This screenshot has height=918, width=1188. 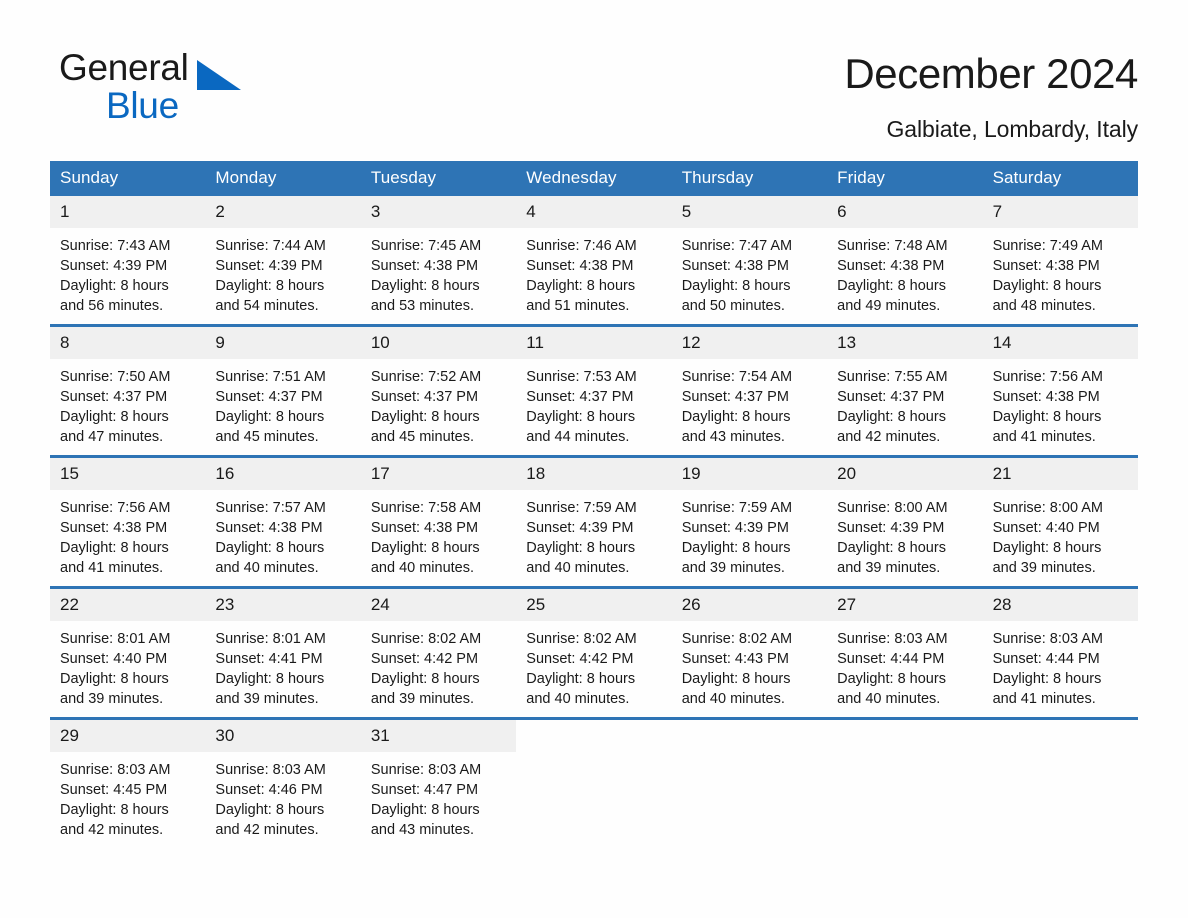 What do you see at coordinates (749, 736) in the screenshot?
I see `day-number` at bounding box center [749, 736].